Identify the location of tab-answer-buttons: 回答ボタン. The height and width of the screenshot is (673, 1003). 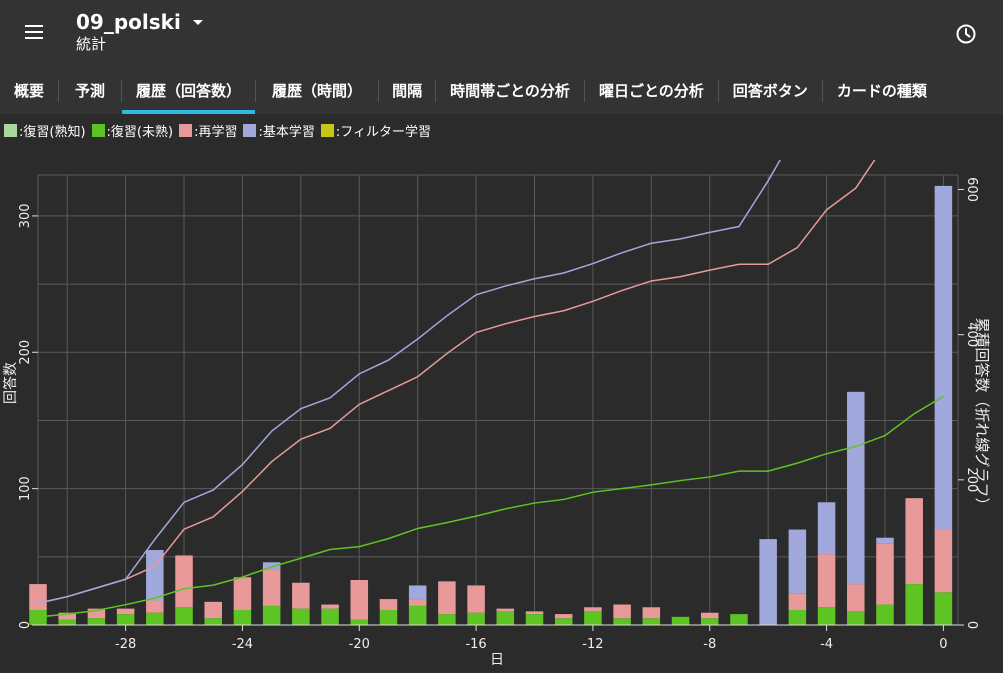
(770, 90).